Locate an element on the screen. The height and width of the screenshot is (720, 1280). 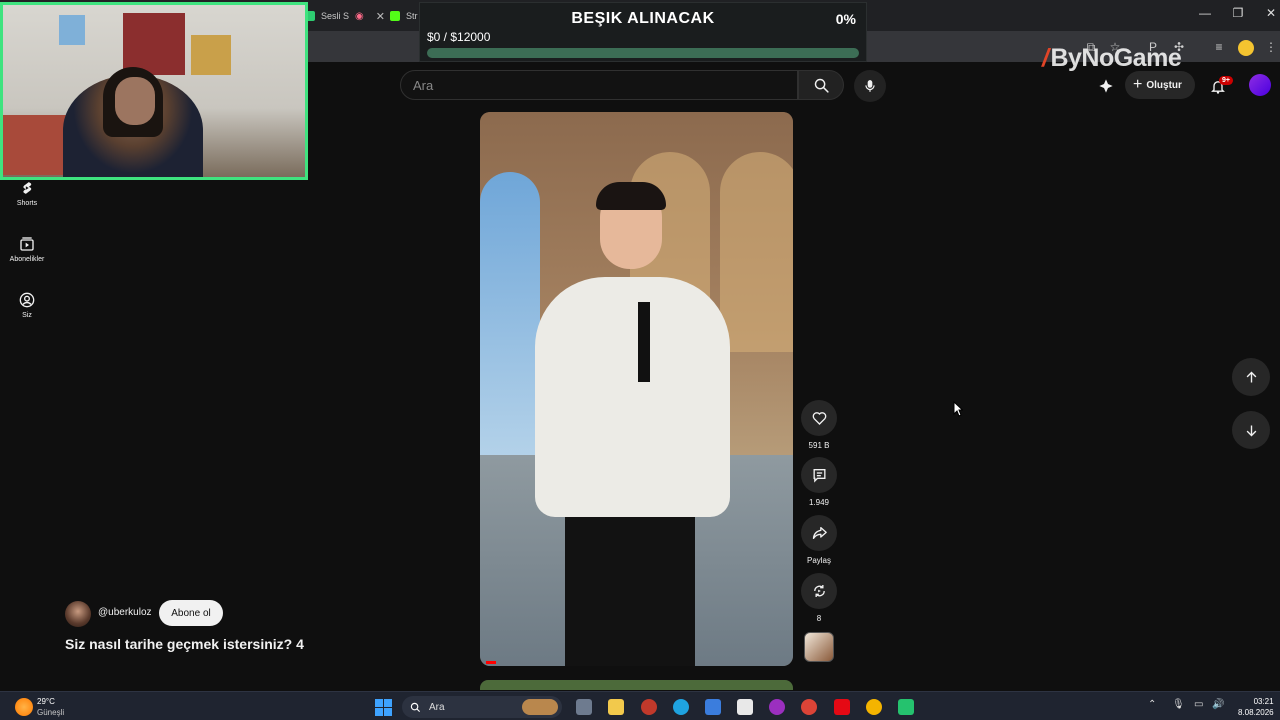
sidebar-item-label: Shorts is located at coordinates (27, 203).